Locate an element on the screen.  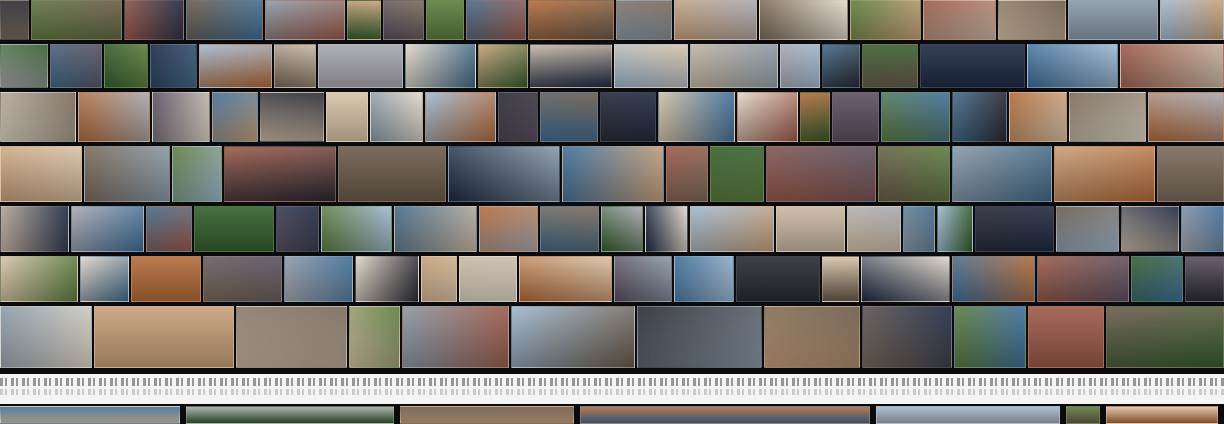
bottom-thumbnail-row is located at coordinates (612, 415).